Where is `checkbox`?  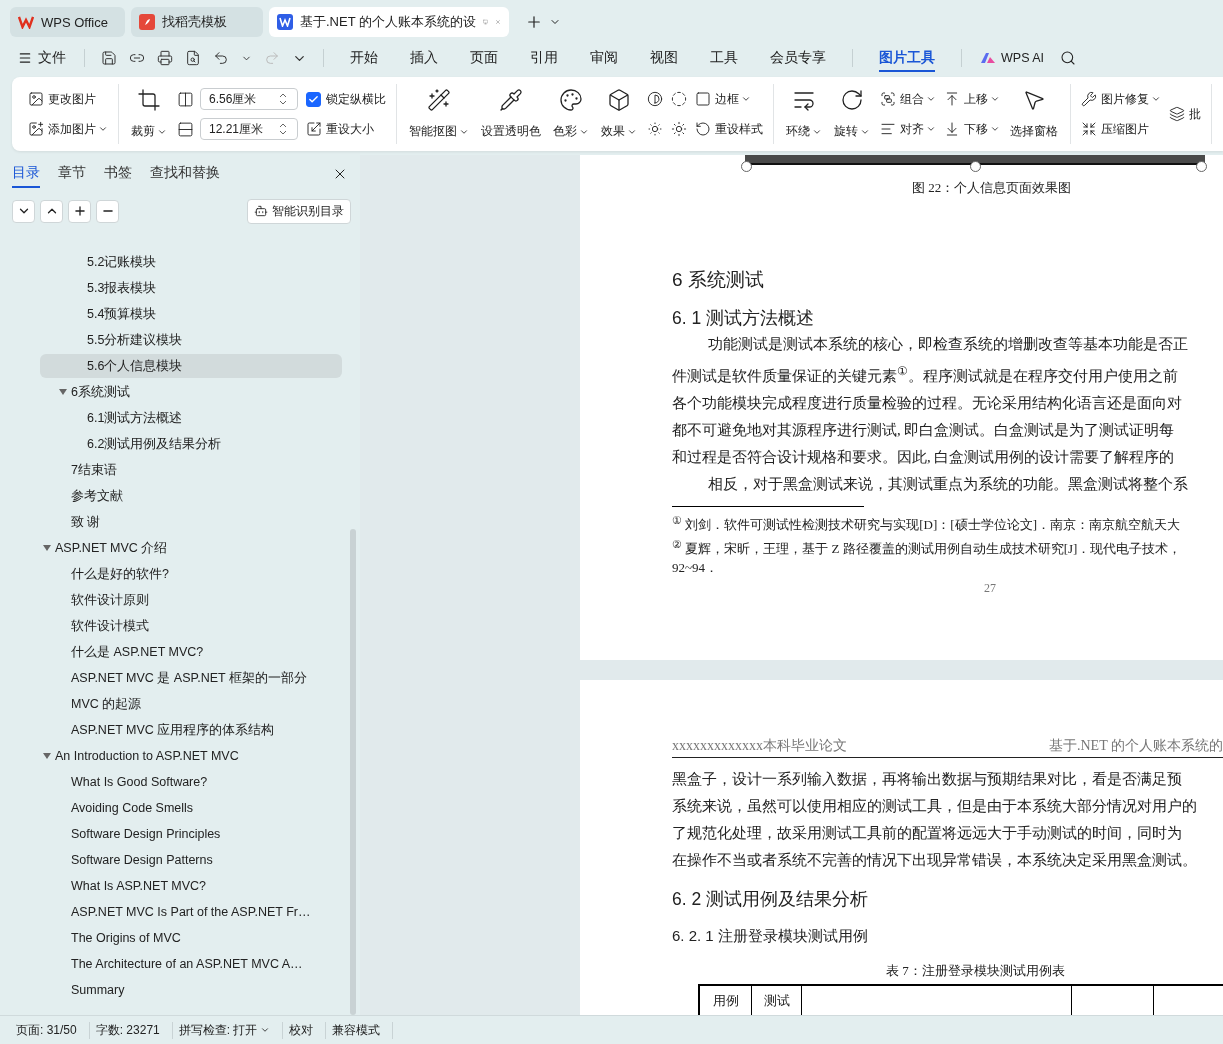
checkbox is located at coordinates (313, 99).